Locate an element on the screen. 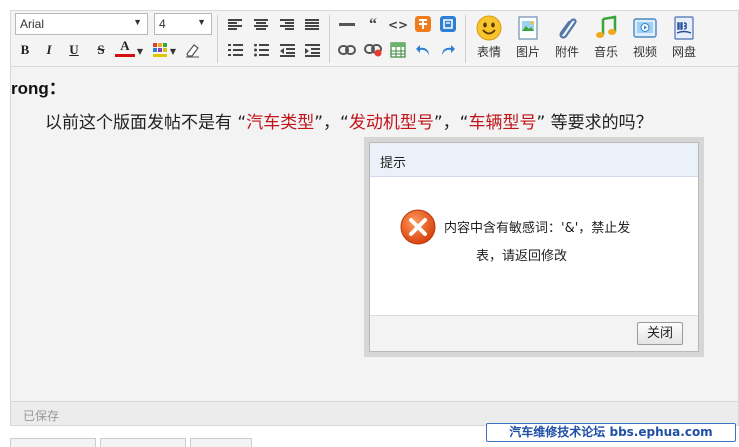 The height and width of the screenshot is (447, 739). attachment-button: 附件 is located at coordinates (567, 39).